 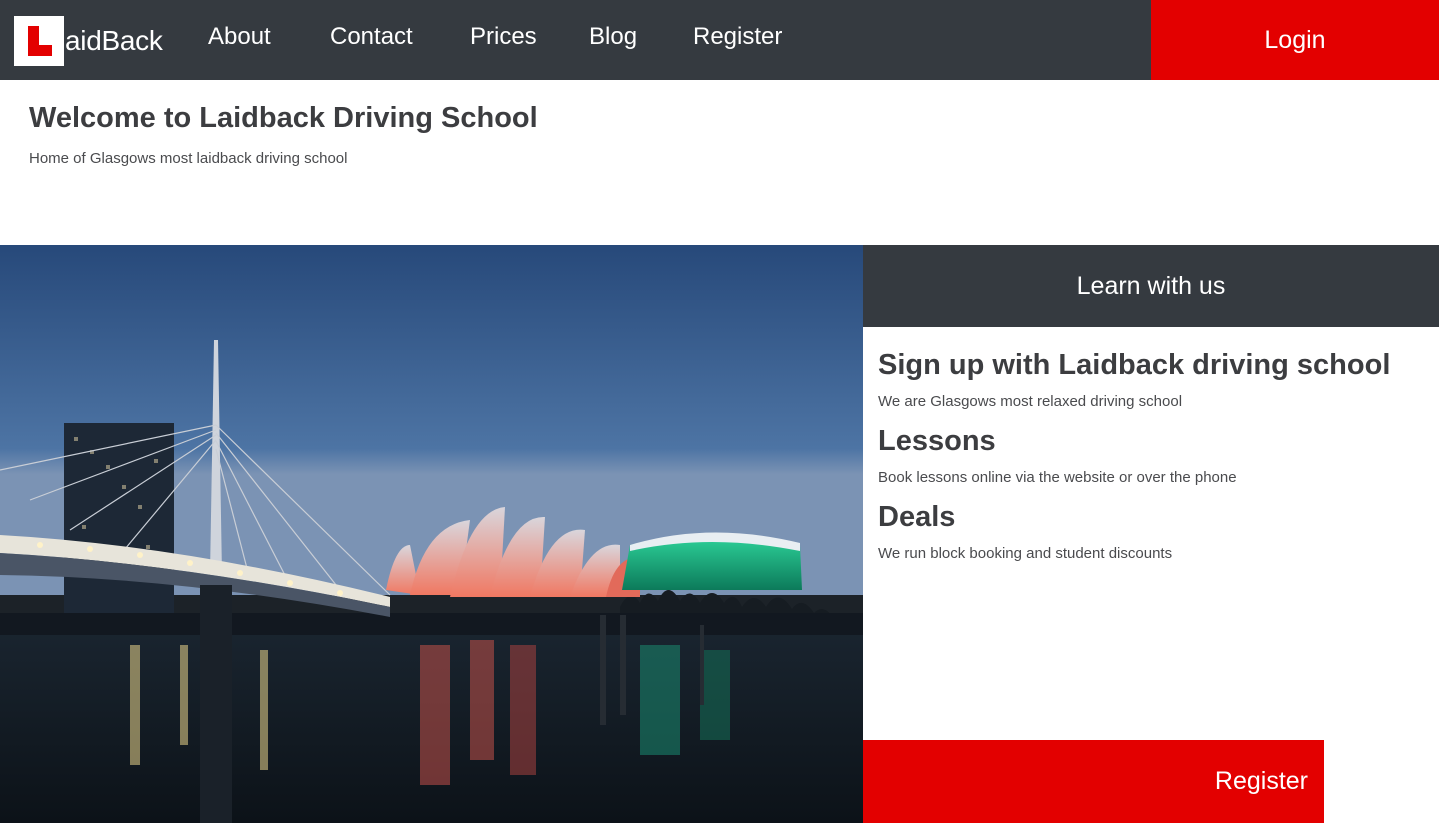 I want to click on nav-link-blog: Blog, so click(x=613, y=37).